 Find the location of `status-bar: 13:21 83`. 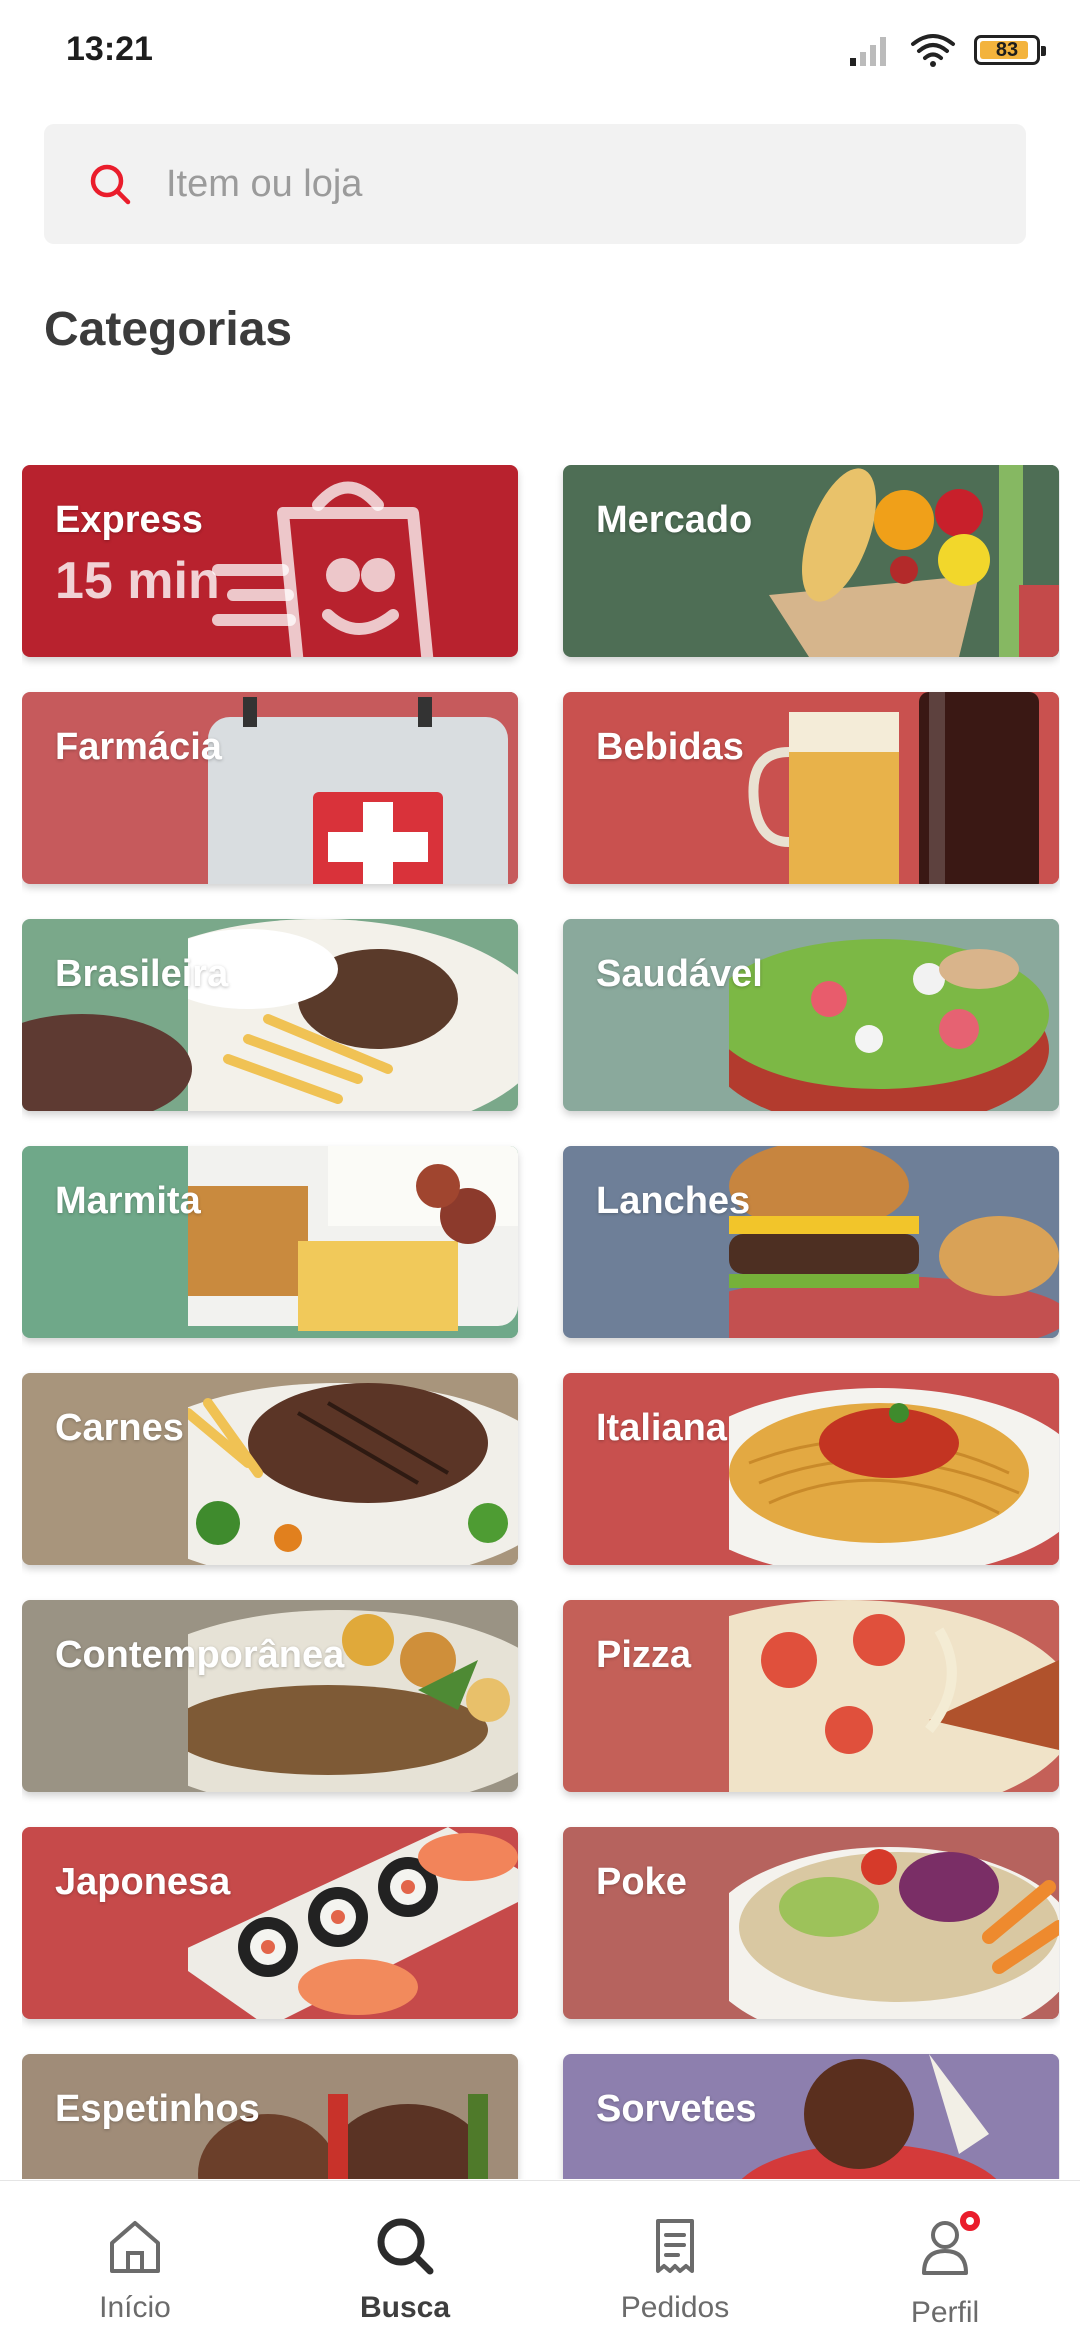

status-bar: 13:21 83 is located at coordinates (540, 50).